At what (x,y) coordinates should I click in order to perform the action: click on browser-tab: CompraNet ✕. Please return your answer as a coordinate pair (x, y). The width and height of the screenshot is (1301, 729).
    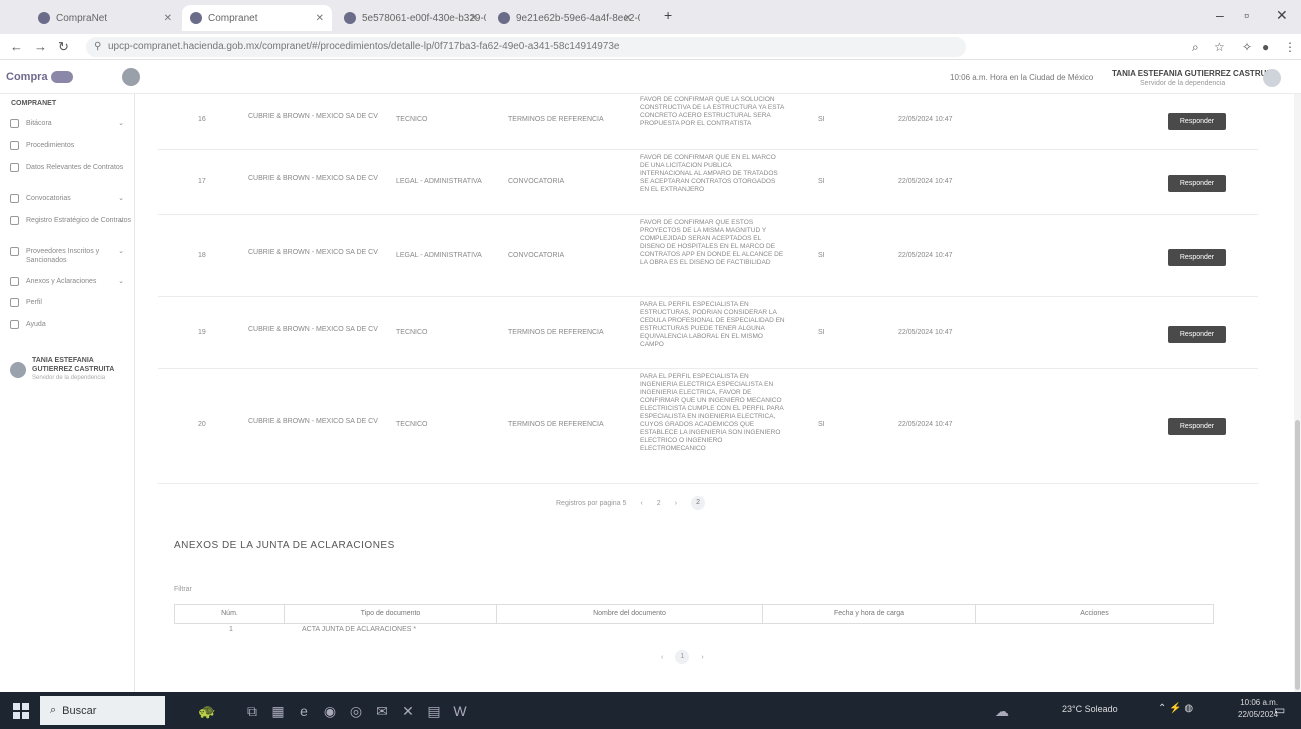
    Looking at the image, I should click on (105, 18).